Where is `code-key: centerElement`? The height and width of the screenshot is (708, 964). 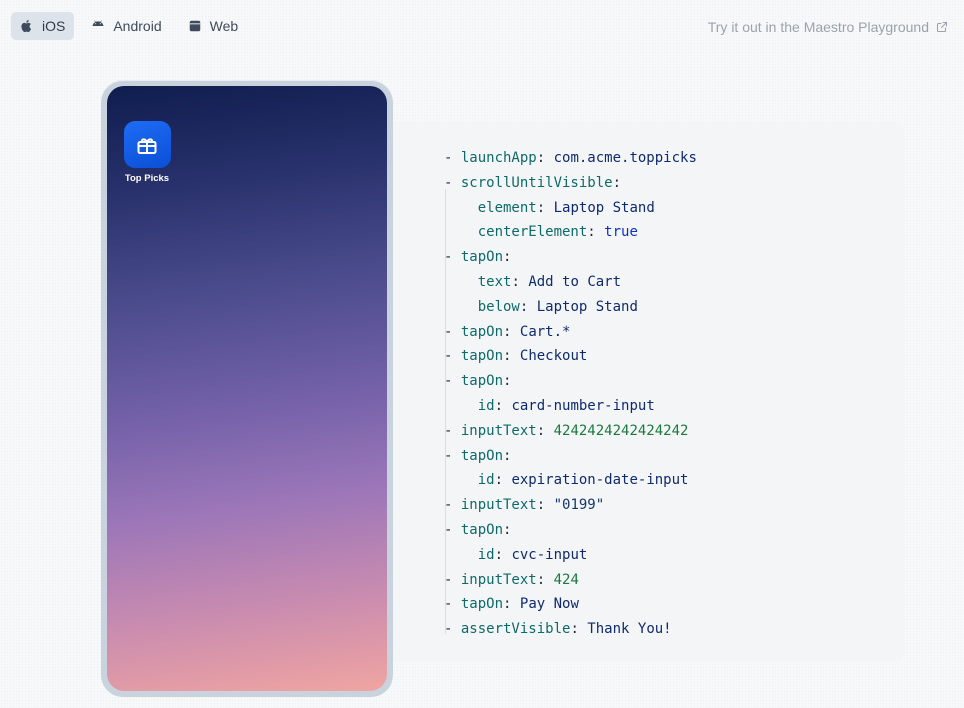
code-key: centerElement is located at coordinates (532, 232).